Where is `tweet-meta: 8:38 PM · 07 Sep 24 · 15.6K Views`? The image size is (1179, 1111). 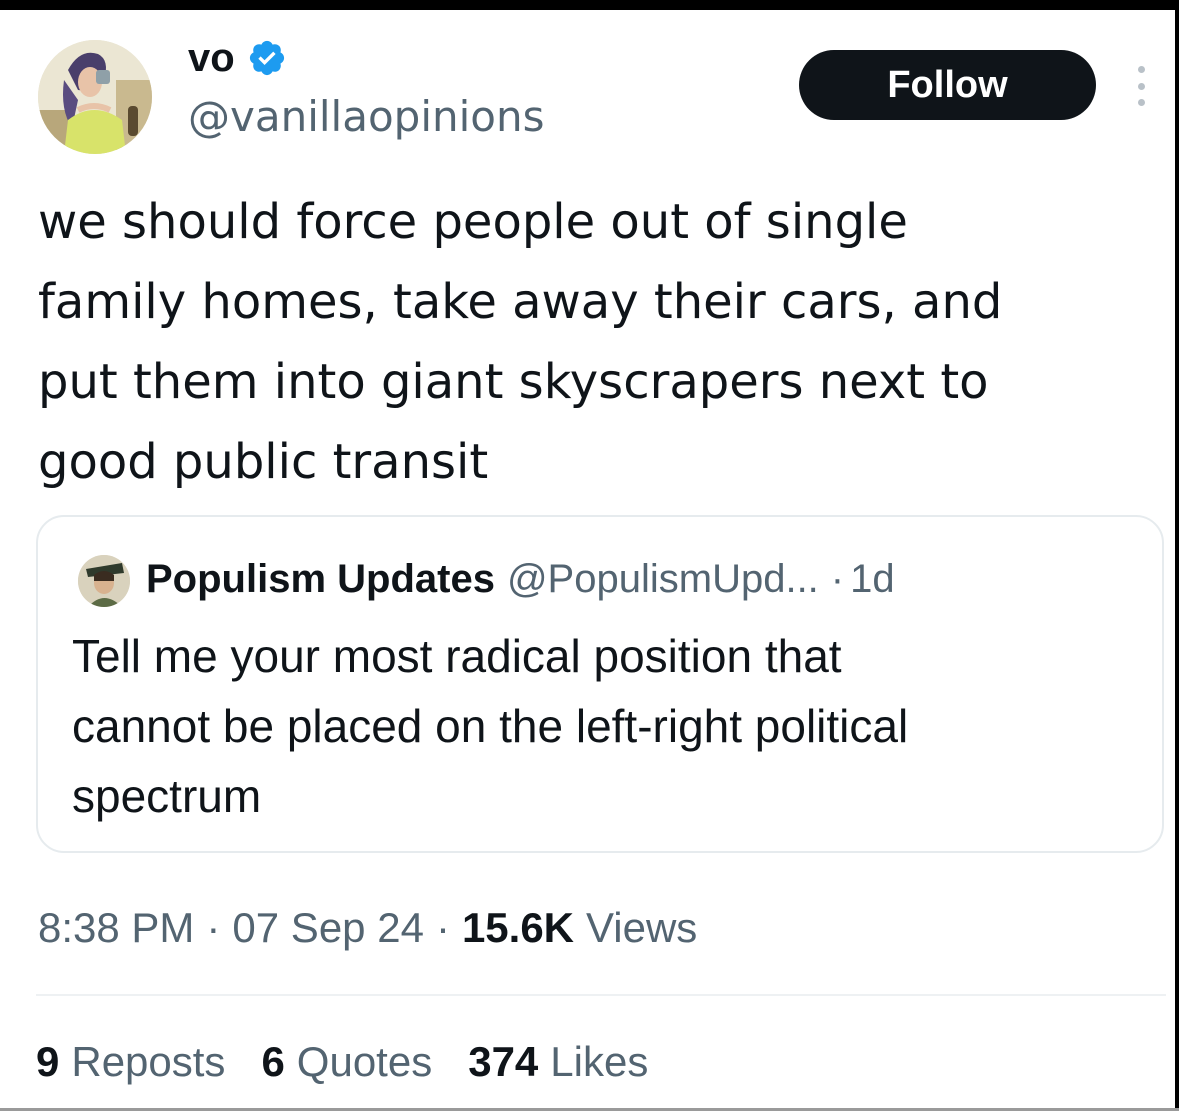
tweet-meta: 8:38 PM · 07 Sep 24 · 15.6K Views is located at coordinates (367, 928).